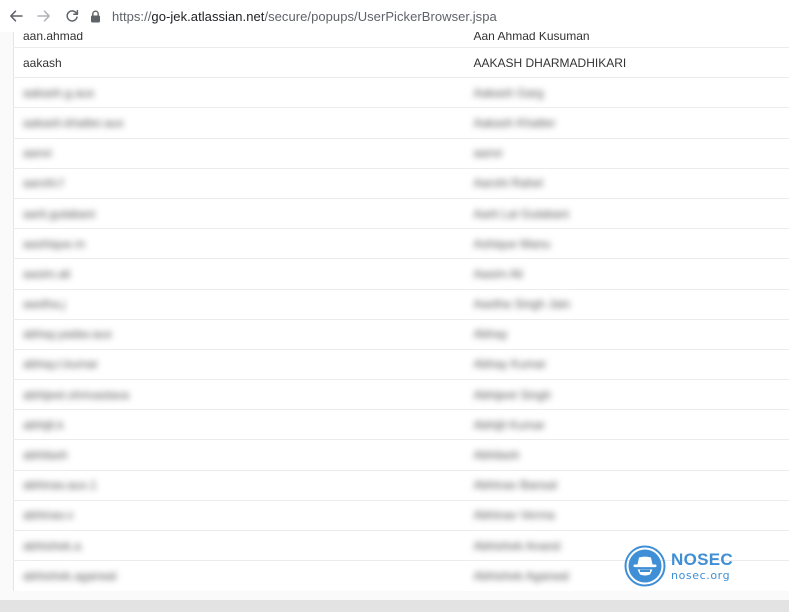  What do you see at coordinates (239, 394) in the screenshot?
I see `user-username: abhijeet.shrivastava` at bounding box center [239, 394].